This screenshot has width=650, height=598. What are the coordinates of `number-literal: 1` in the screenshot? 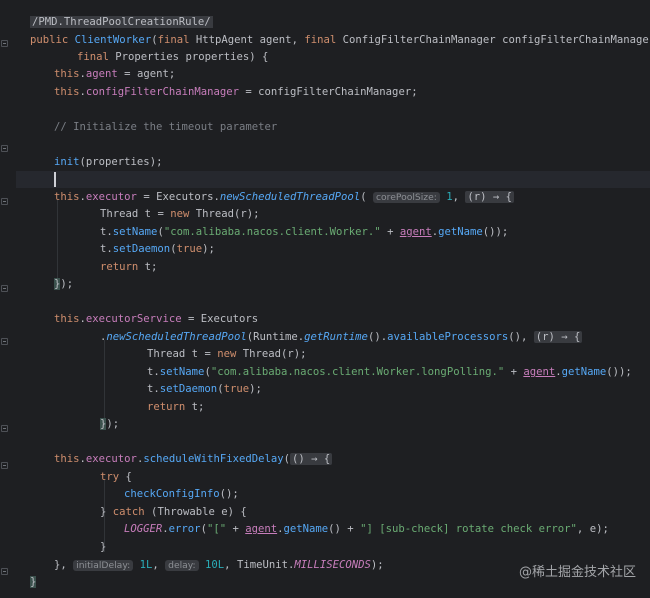 It's located at (449, 197).